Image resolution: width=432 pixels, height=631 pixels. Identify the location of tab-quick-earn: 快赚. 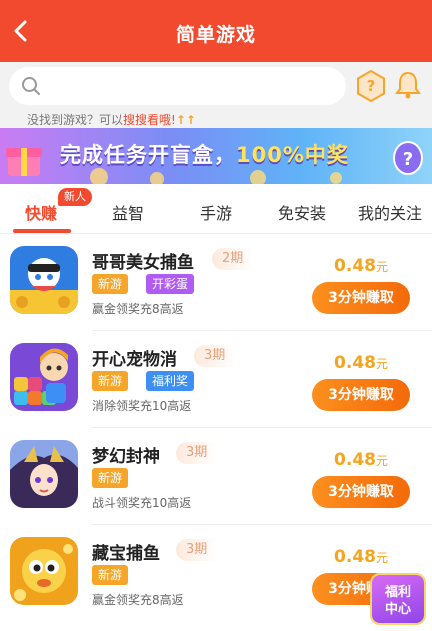
(41, 212).